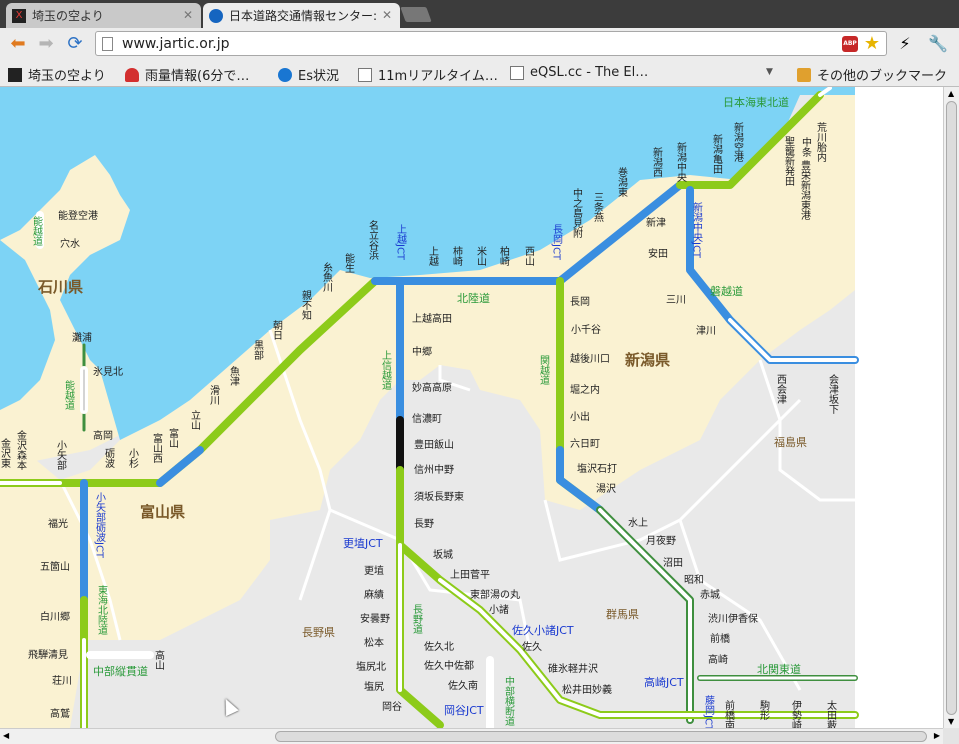 Image resolution: width=959 pixels, height=744 pixels. I want to click on place-label: 飛騨清見, so click(48, 654).